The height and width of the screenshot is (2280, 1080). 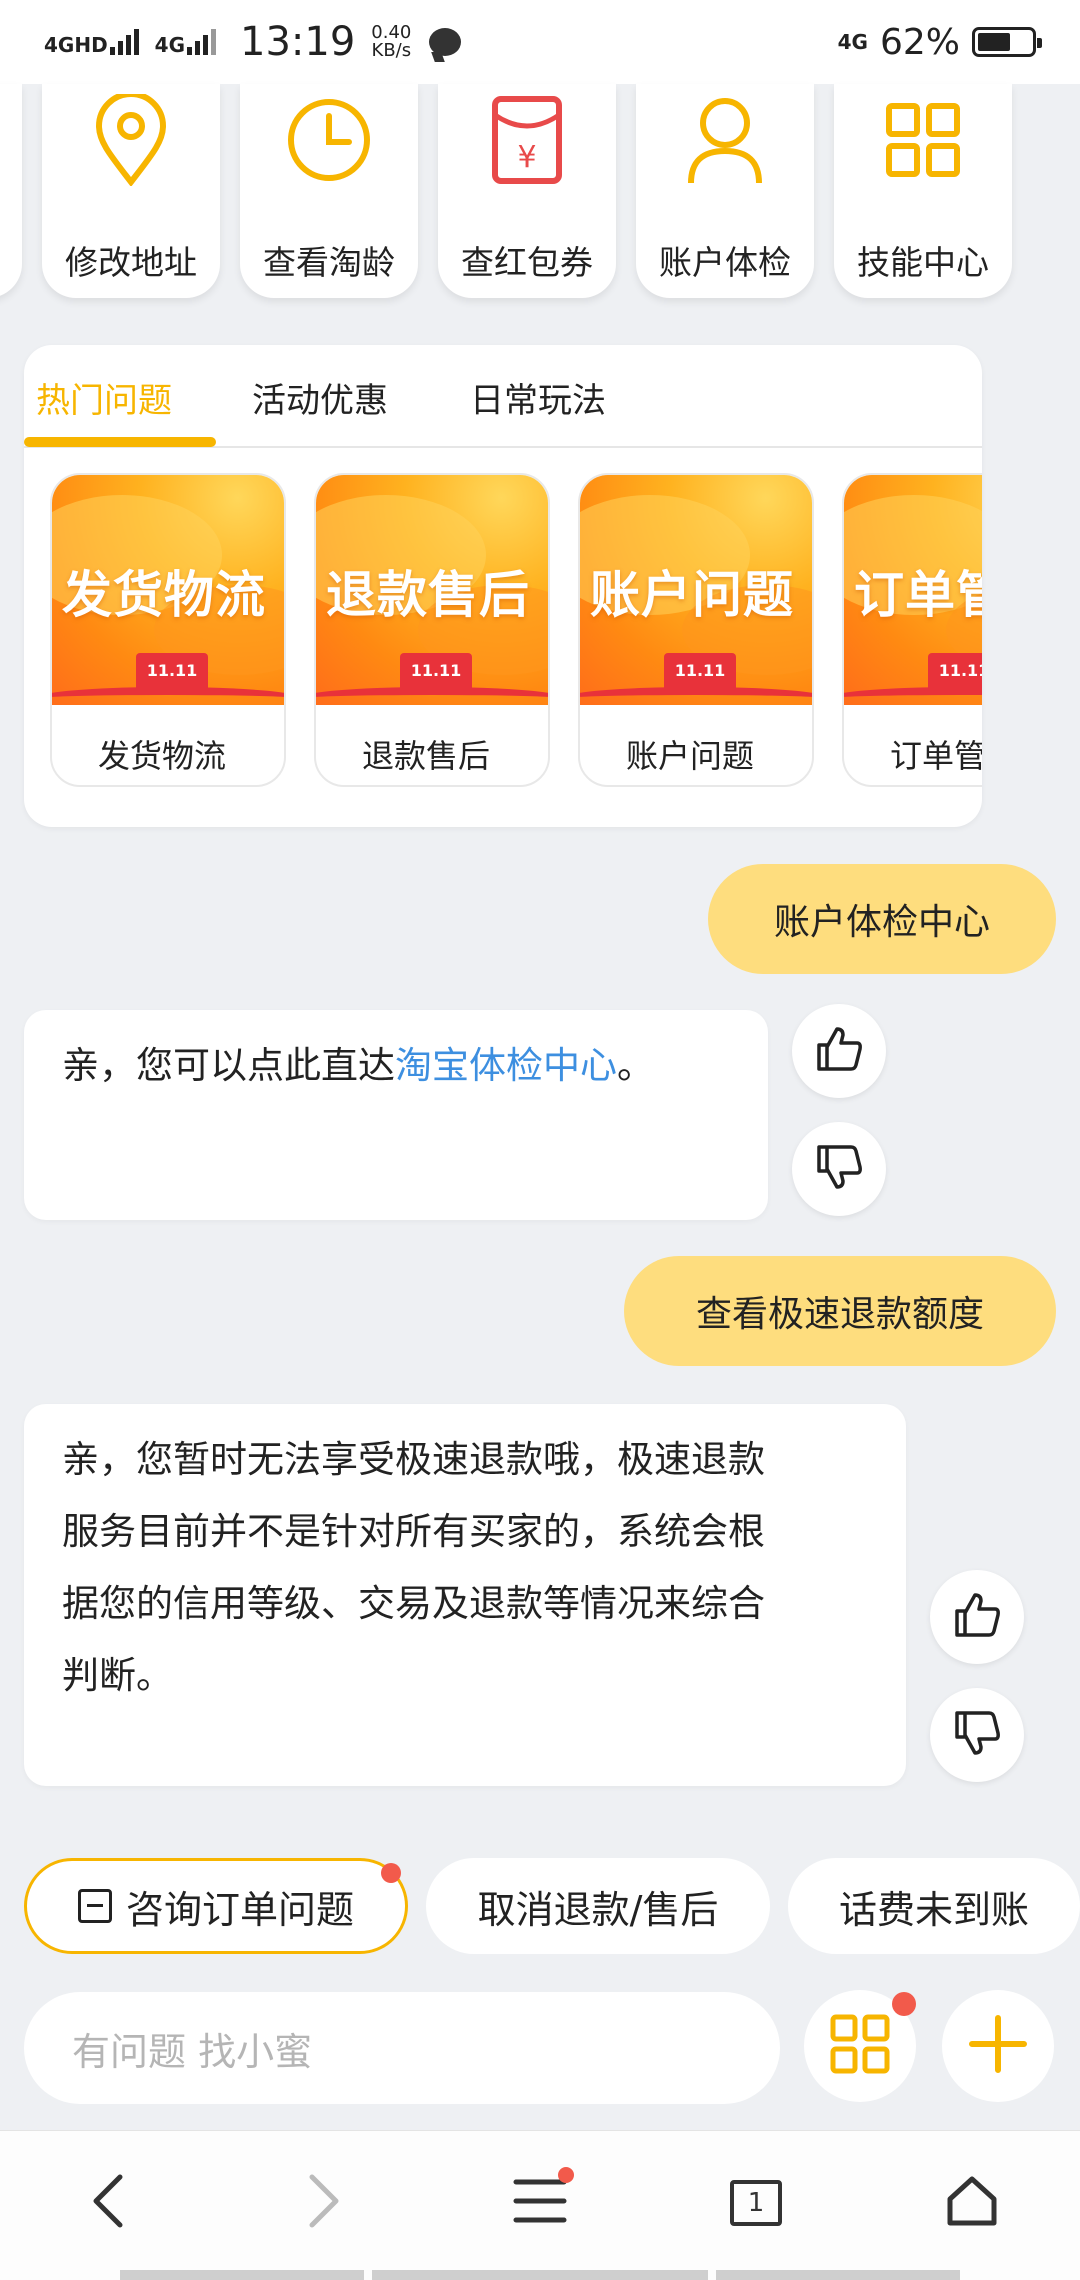 I want to click on shortcut-modify-address: 修改地址, so click(x=131, y=191).